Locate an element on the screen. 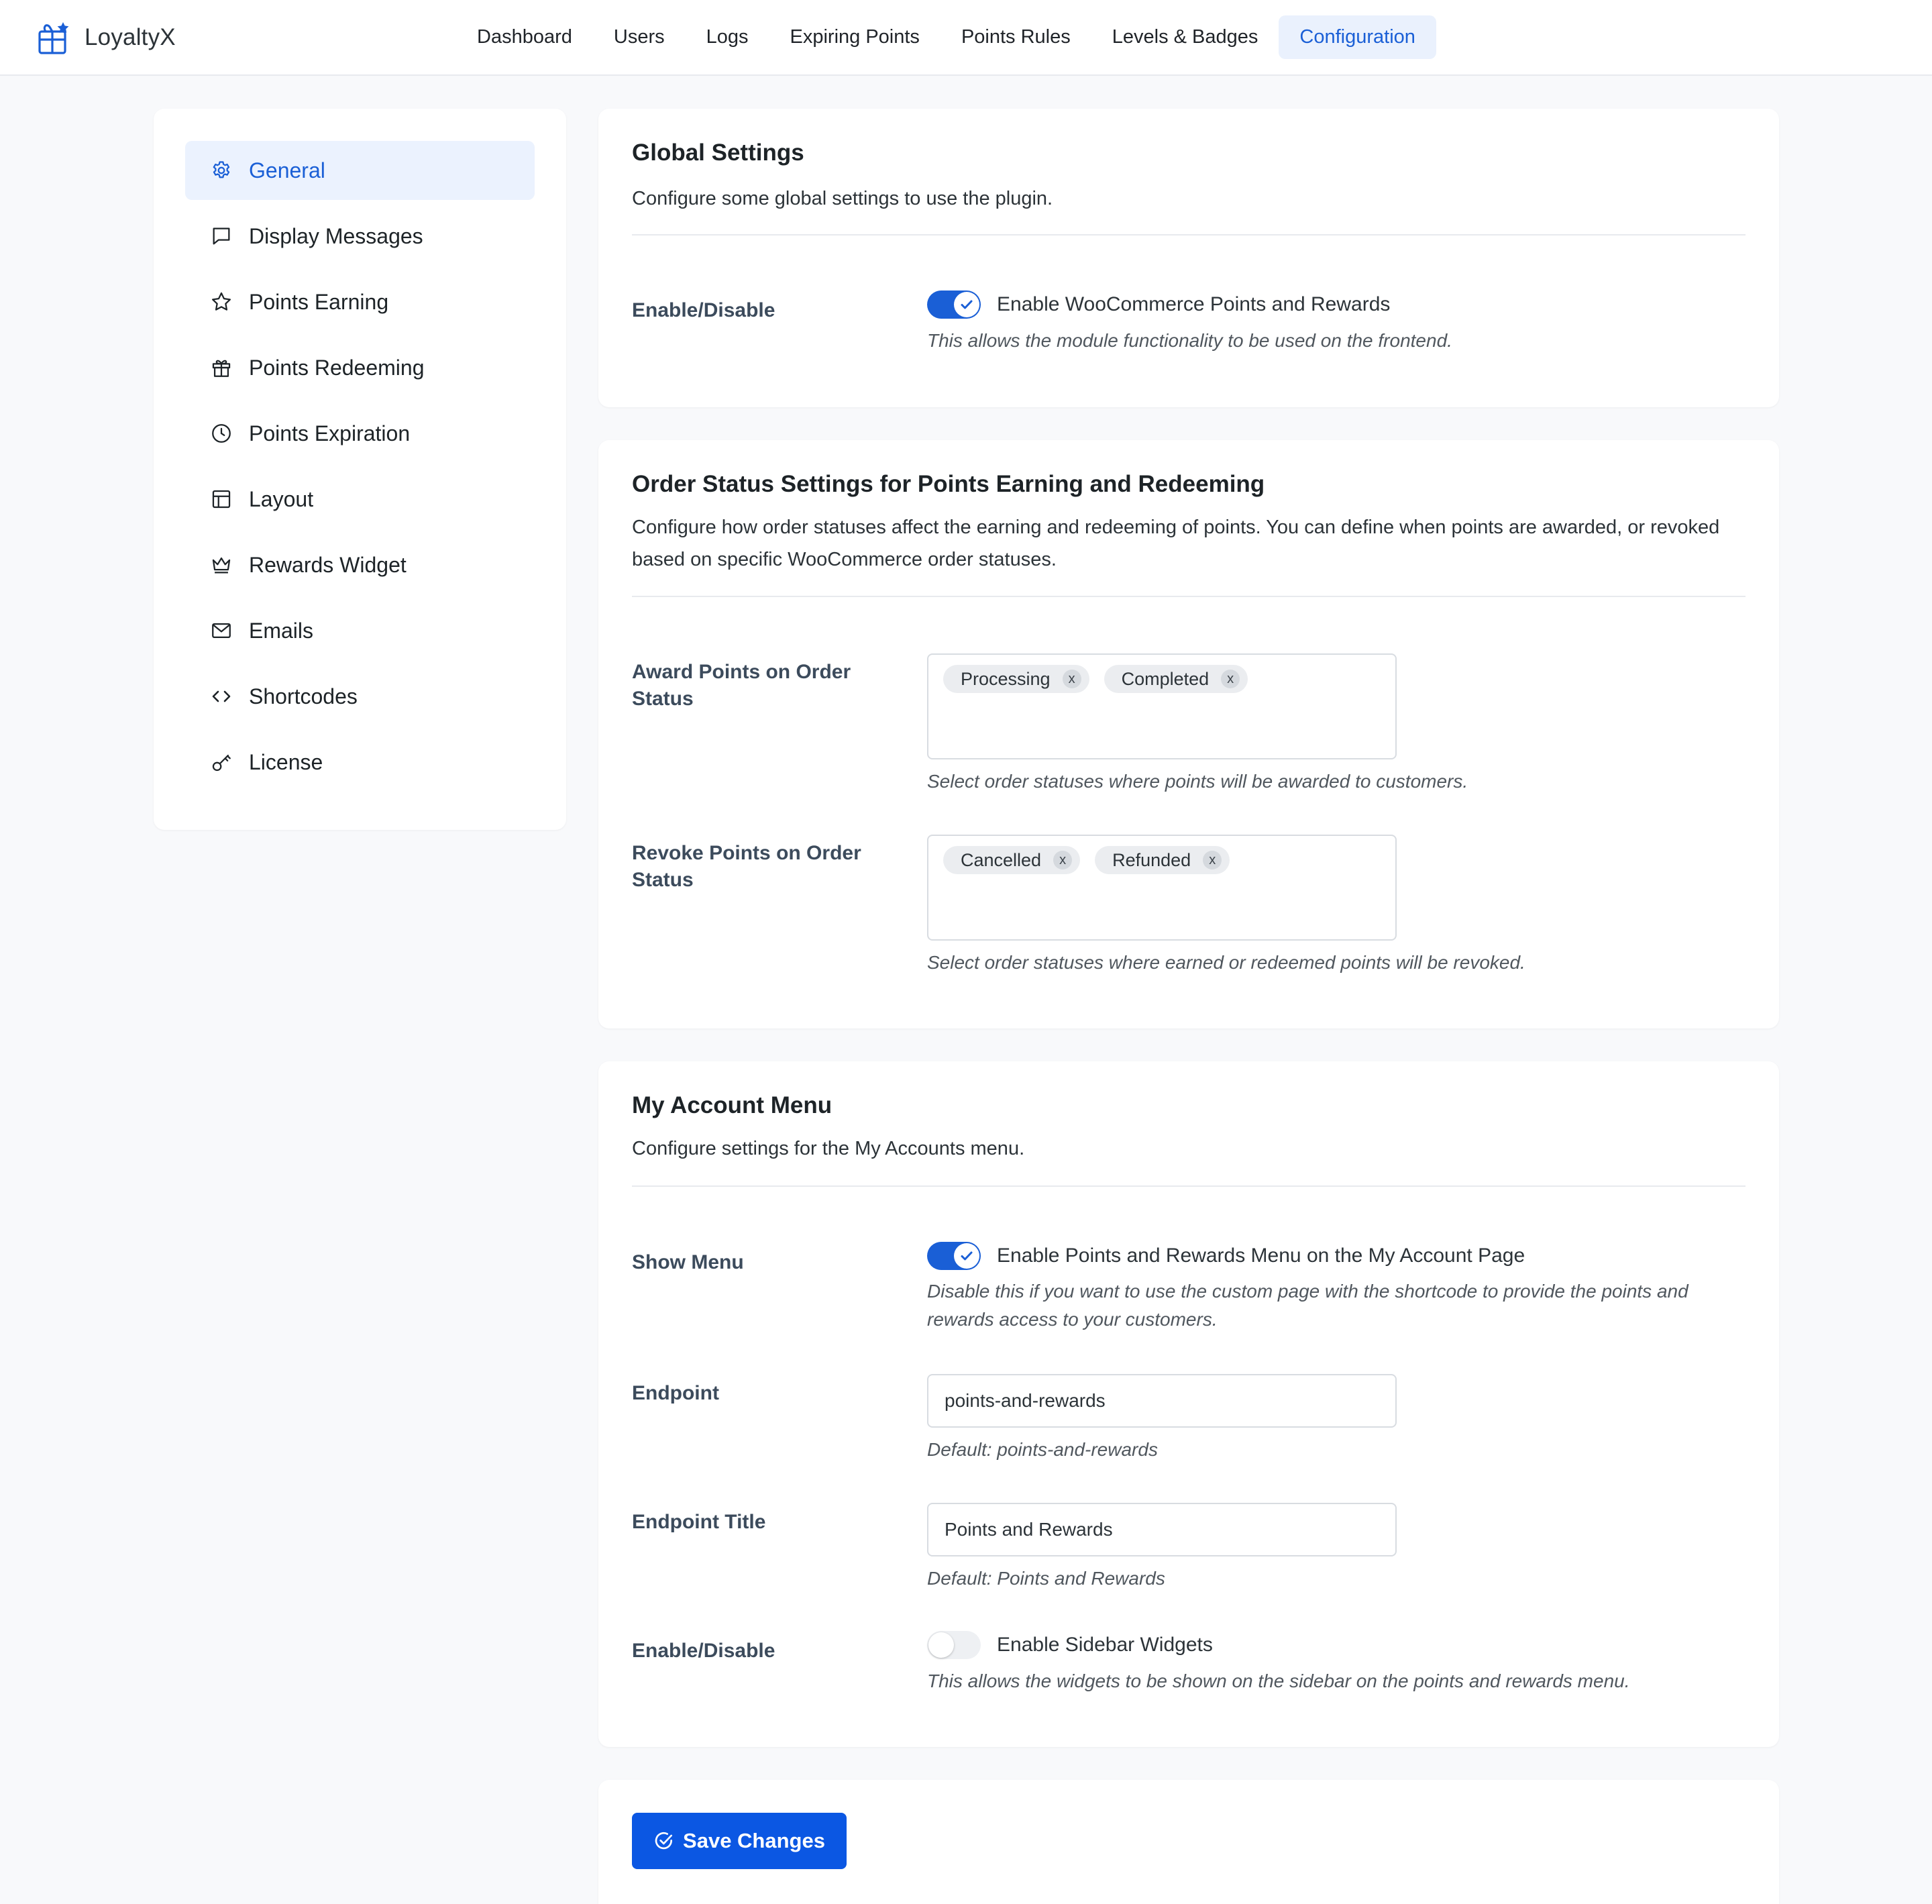  sidebar-item-label: Layout is located at coordinates (281, 499).